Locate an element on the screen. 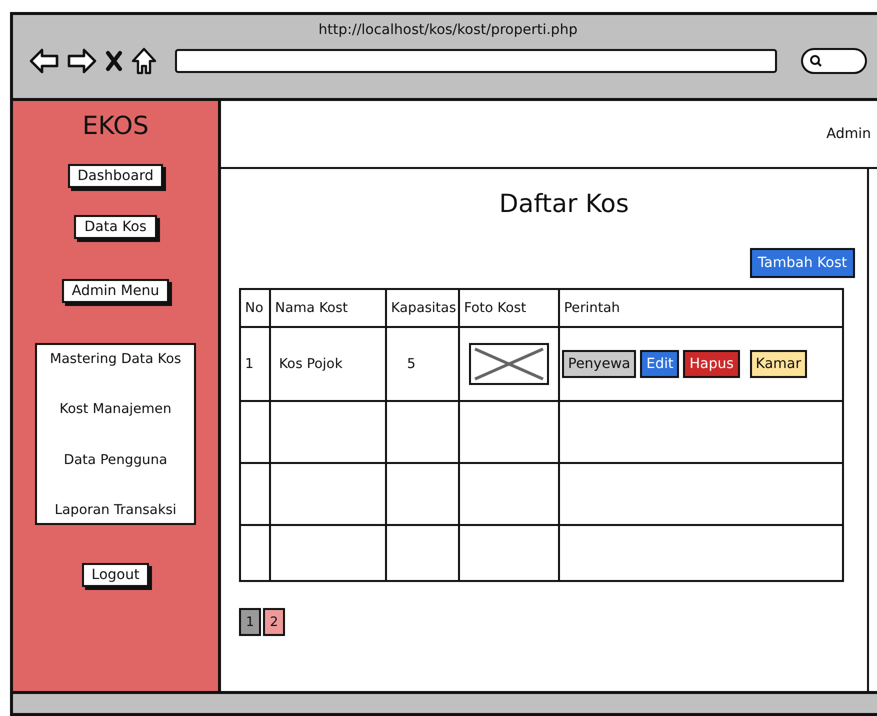 This screenshot has width=877, height=716. page-title: Daftar Kos is located at coordinates (564, 203).